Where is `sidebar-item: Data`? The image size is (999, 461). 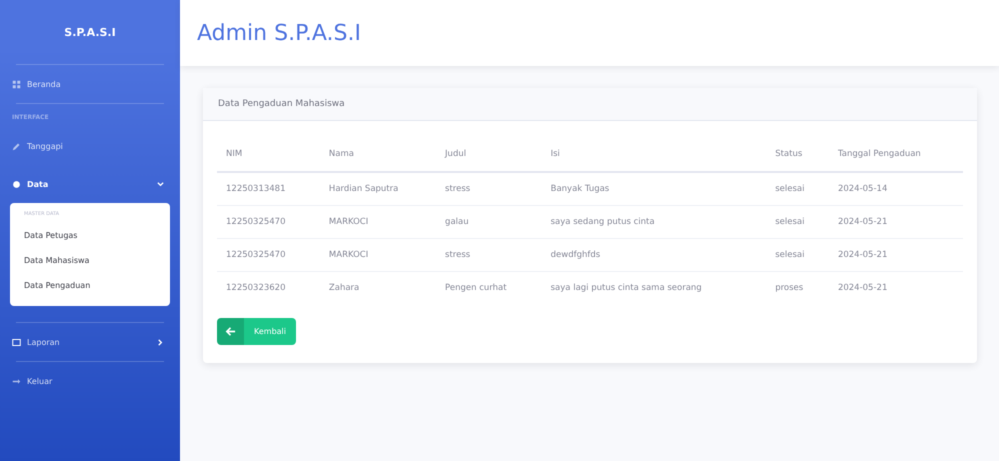
sidebar-item: Data is located at coordinates (90, 184).